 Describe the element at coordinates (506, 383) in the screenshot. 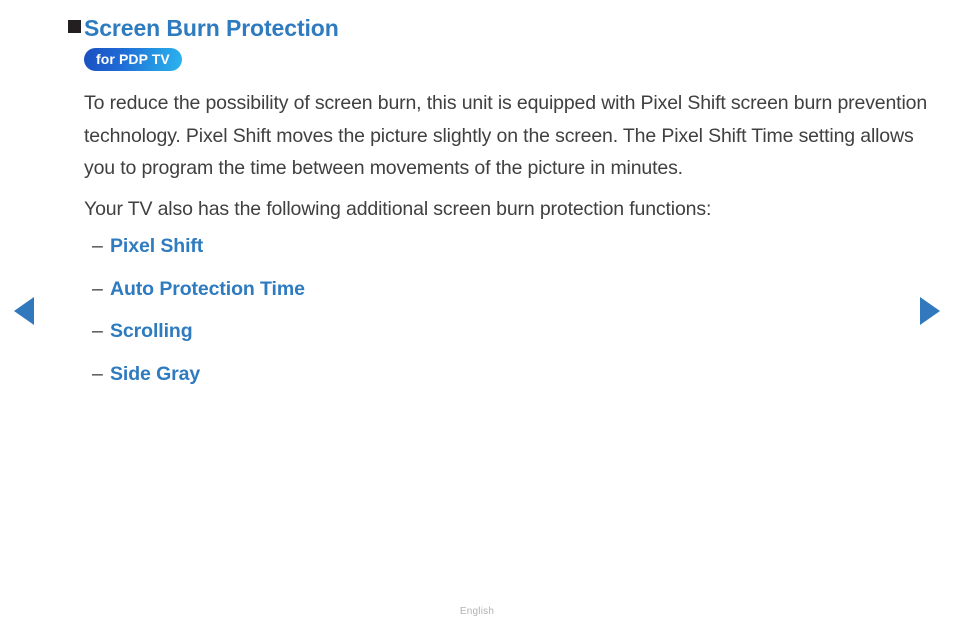

I see `list-item: – Side Gray` at that location.